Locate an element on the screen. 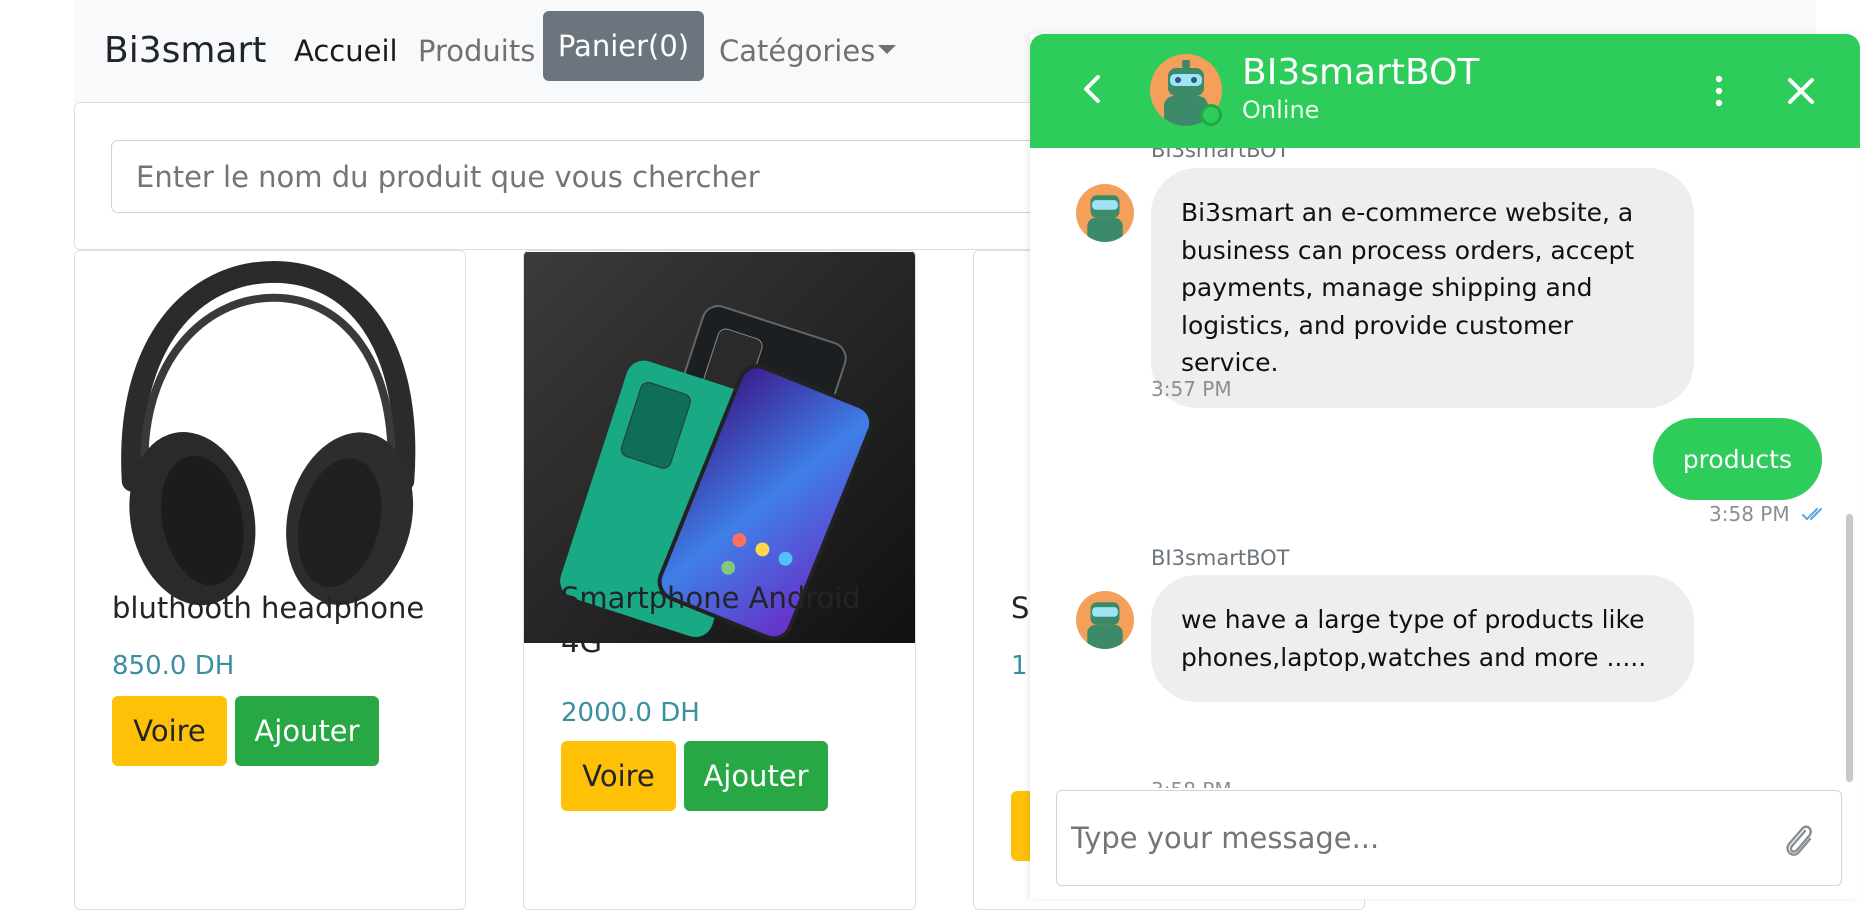 The width and height of the screenshot is (1865, 910). product-price: 1 is located at coordinates (1019, 666).